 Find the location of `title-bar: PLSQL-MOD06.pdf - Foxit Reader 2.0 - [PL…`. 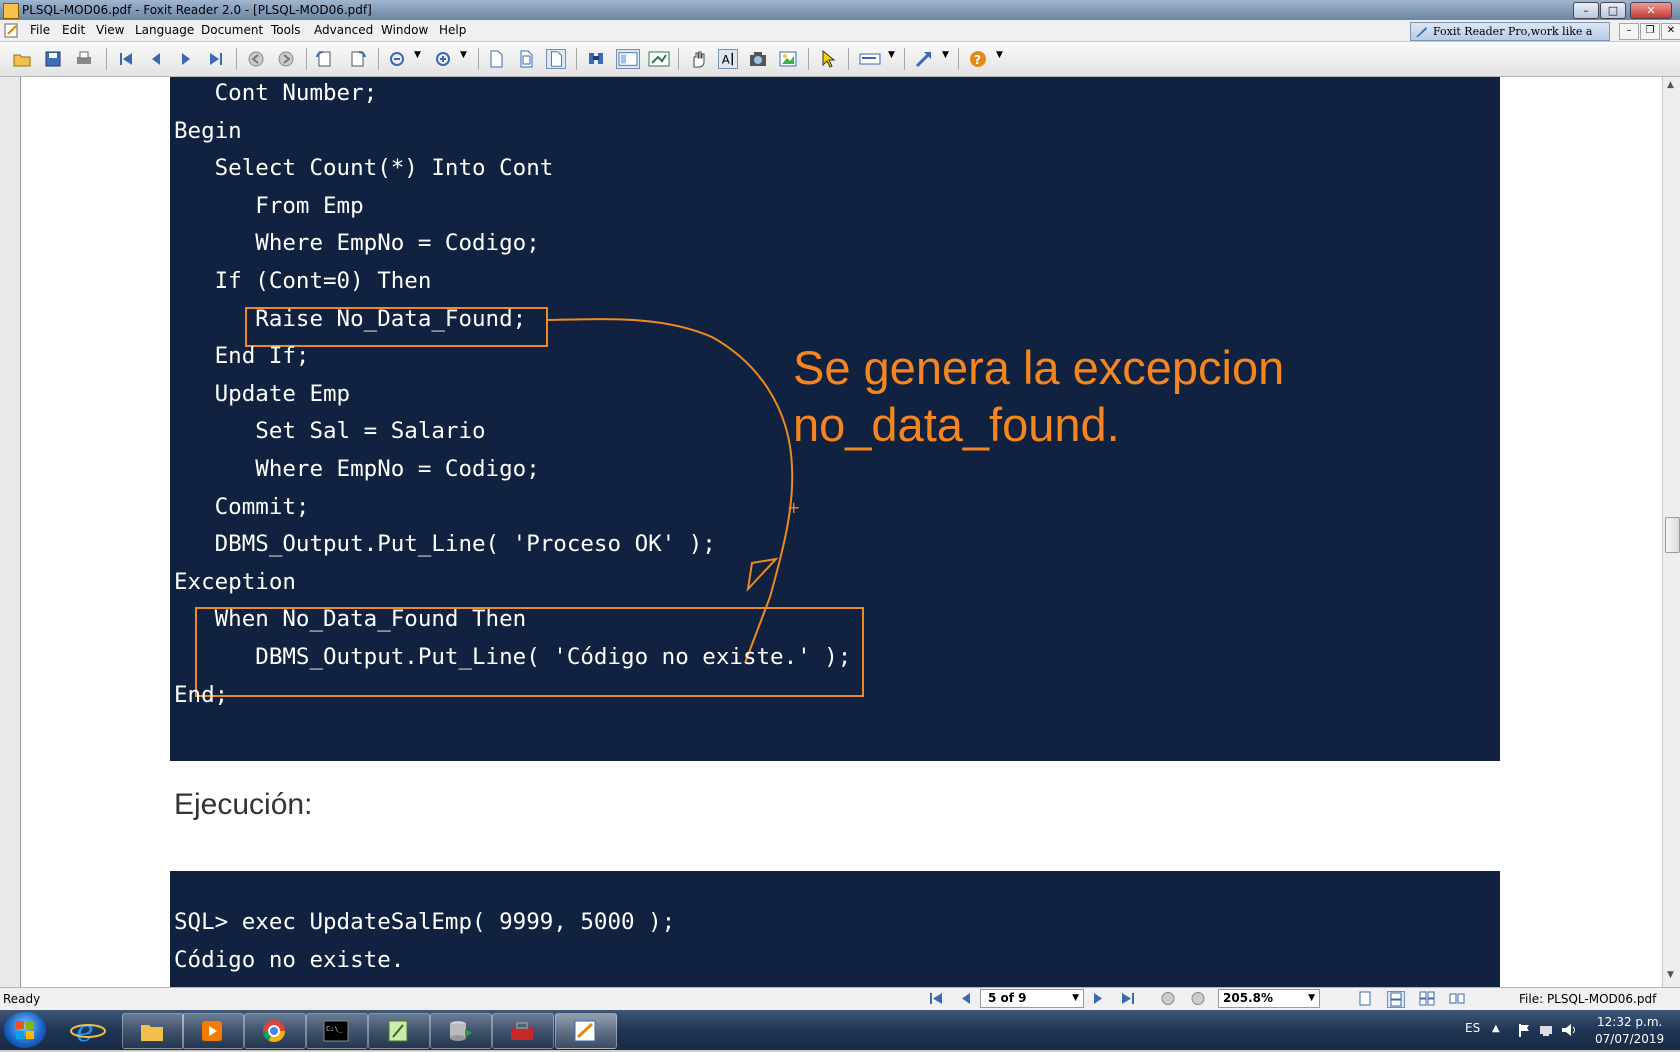

title-bar: PLSQL-MOD06.pdf - Foxit Reader 2.0 - [PL… is located at coordinates (840, 10).